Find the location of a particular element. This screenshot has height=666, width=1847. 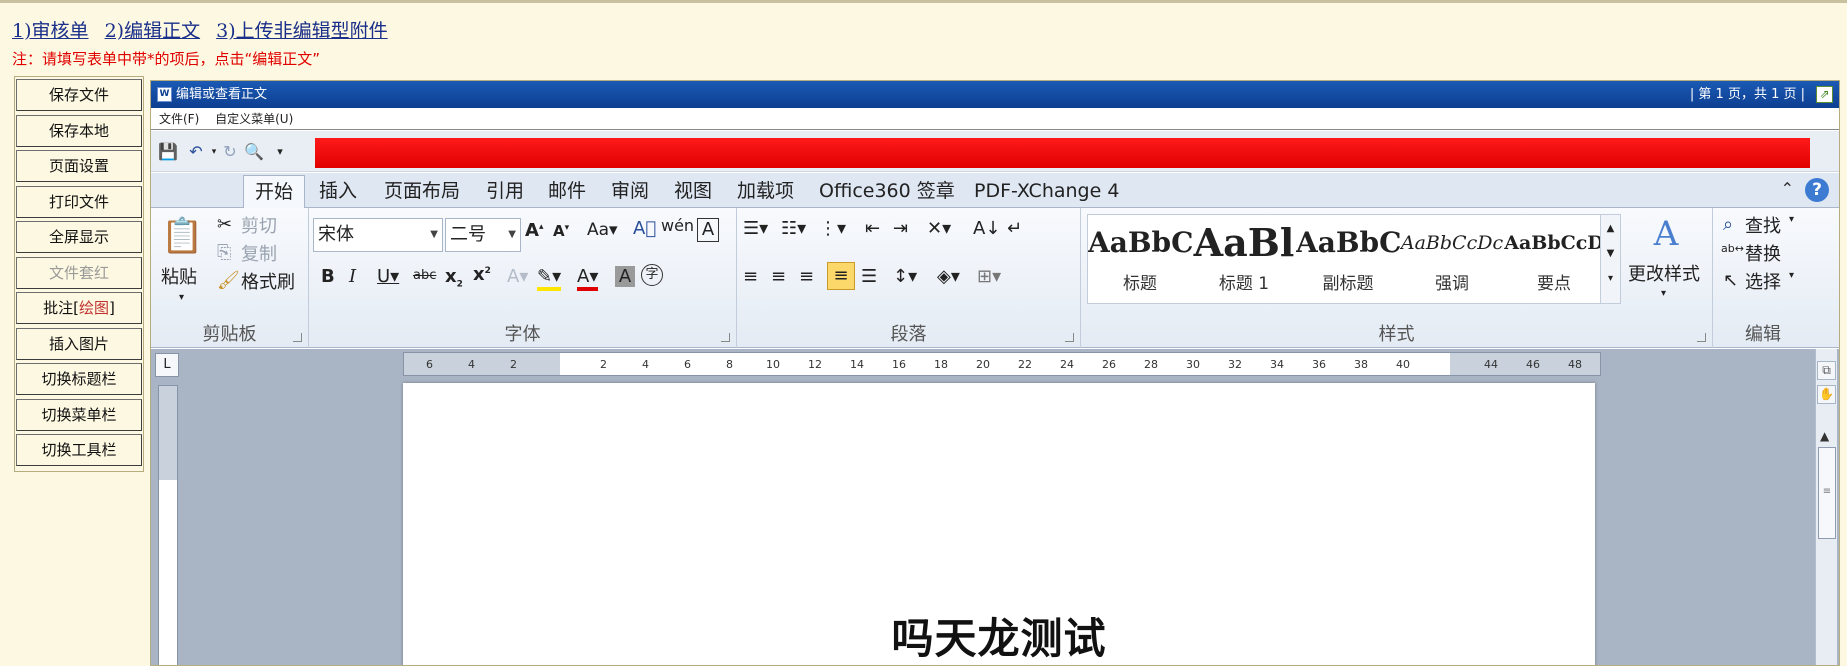

superscript-icon: x2 is located at coordinates (482, 274).